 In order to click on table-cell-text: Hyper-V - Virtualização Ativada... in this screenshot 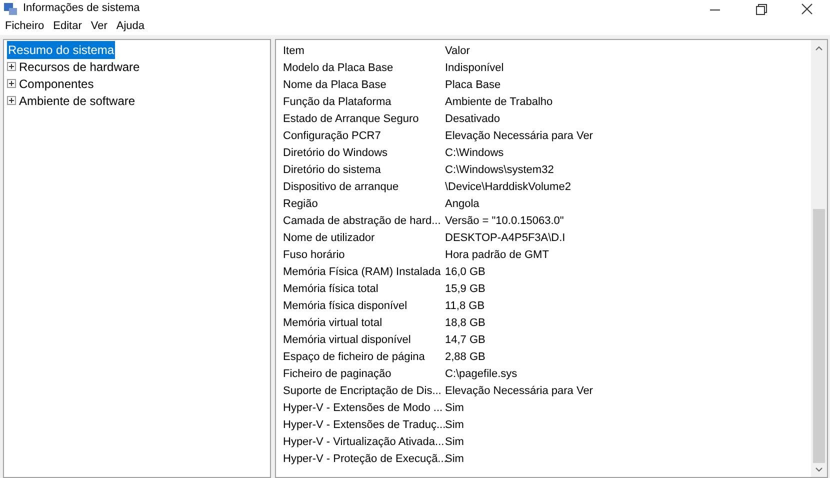, I will do `click(364, 442)`.